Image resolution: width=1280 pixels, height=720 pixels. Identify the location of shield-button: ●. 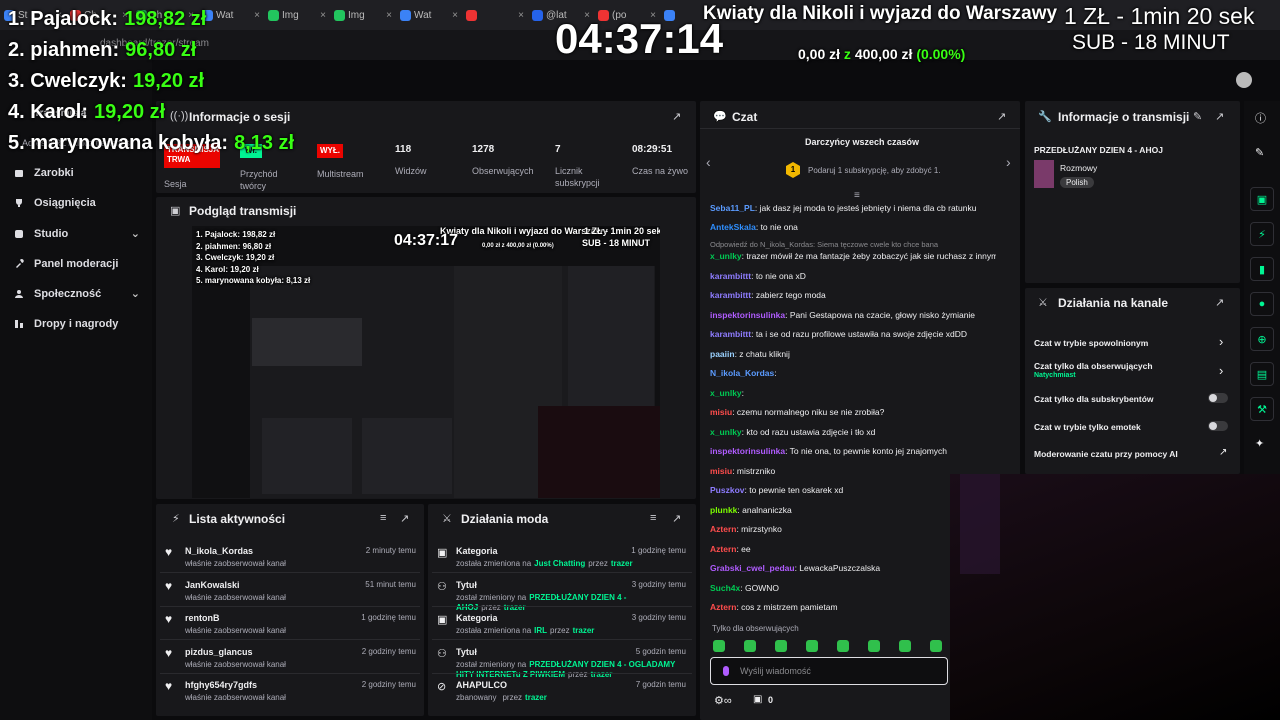
(1262, 304).